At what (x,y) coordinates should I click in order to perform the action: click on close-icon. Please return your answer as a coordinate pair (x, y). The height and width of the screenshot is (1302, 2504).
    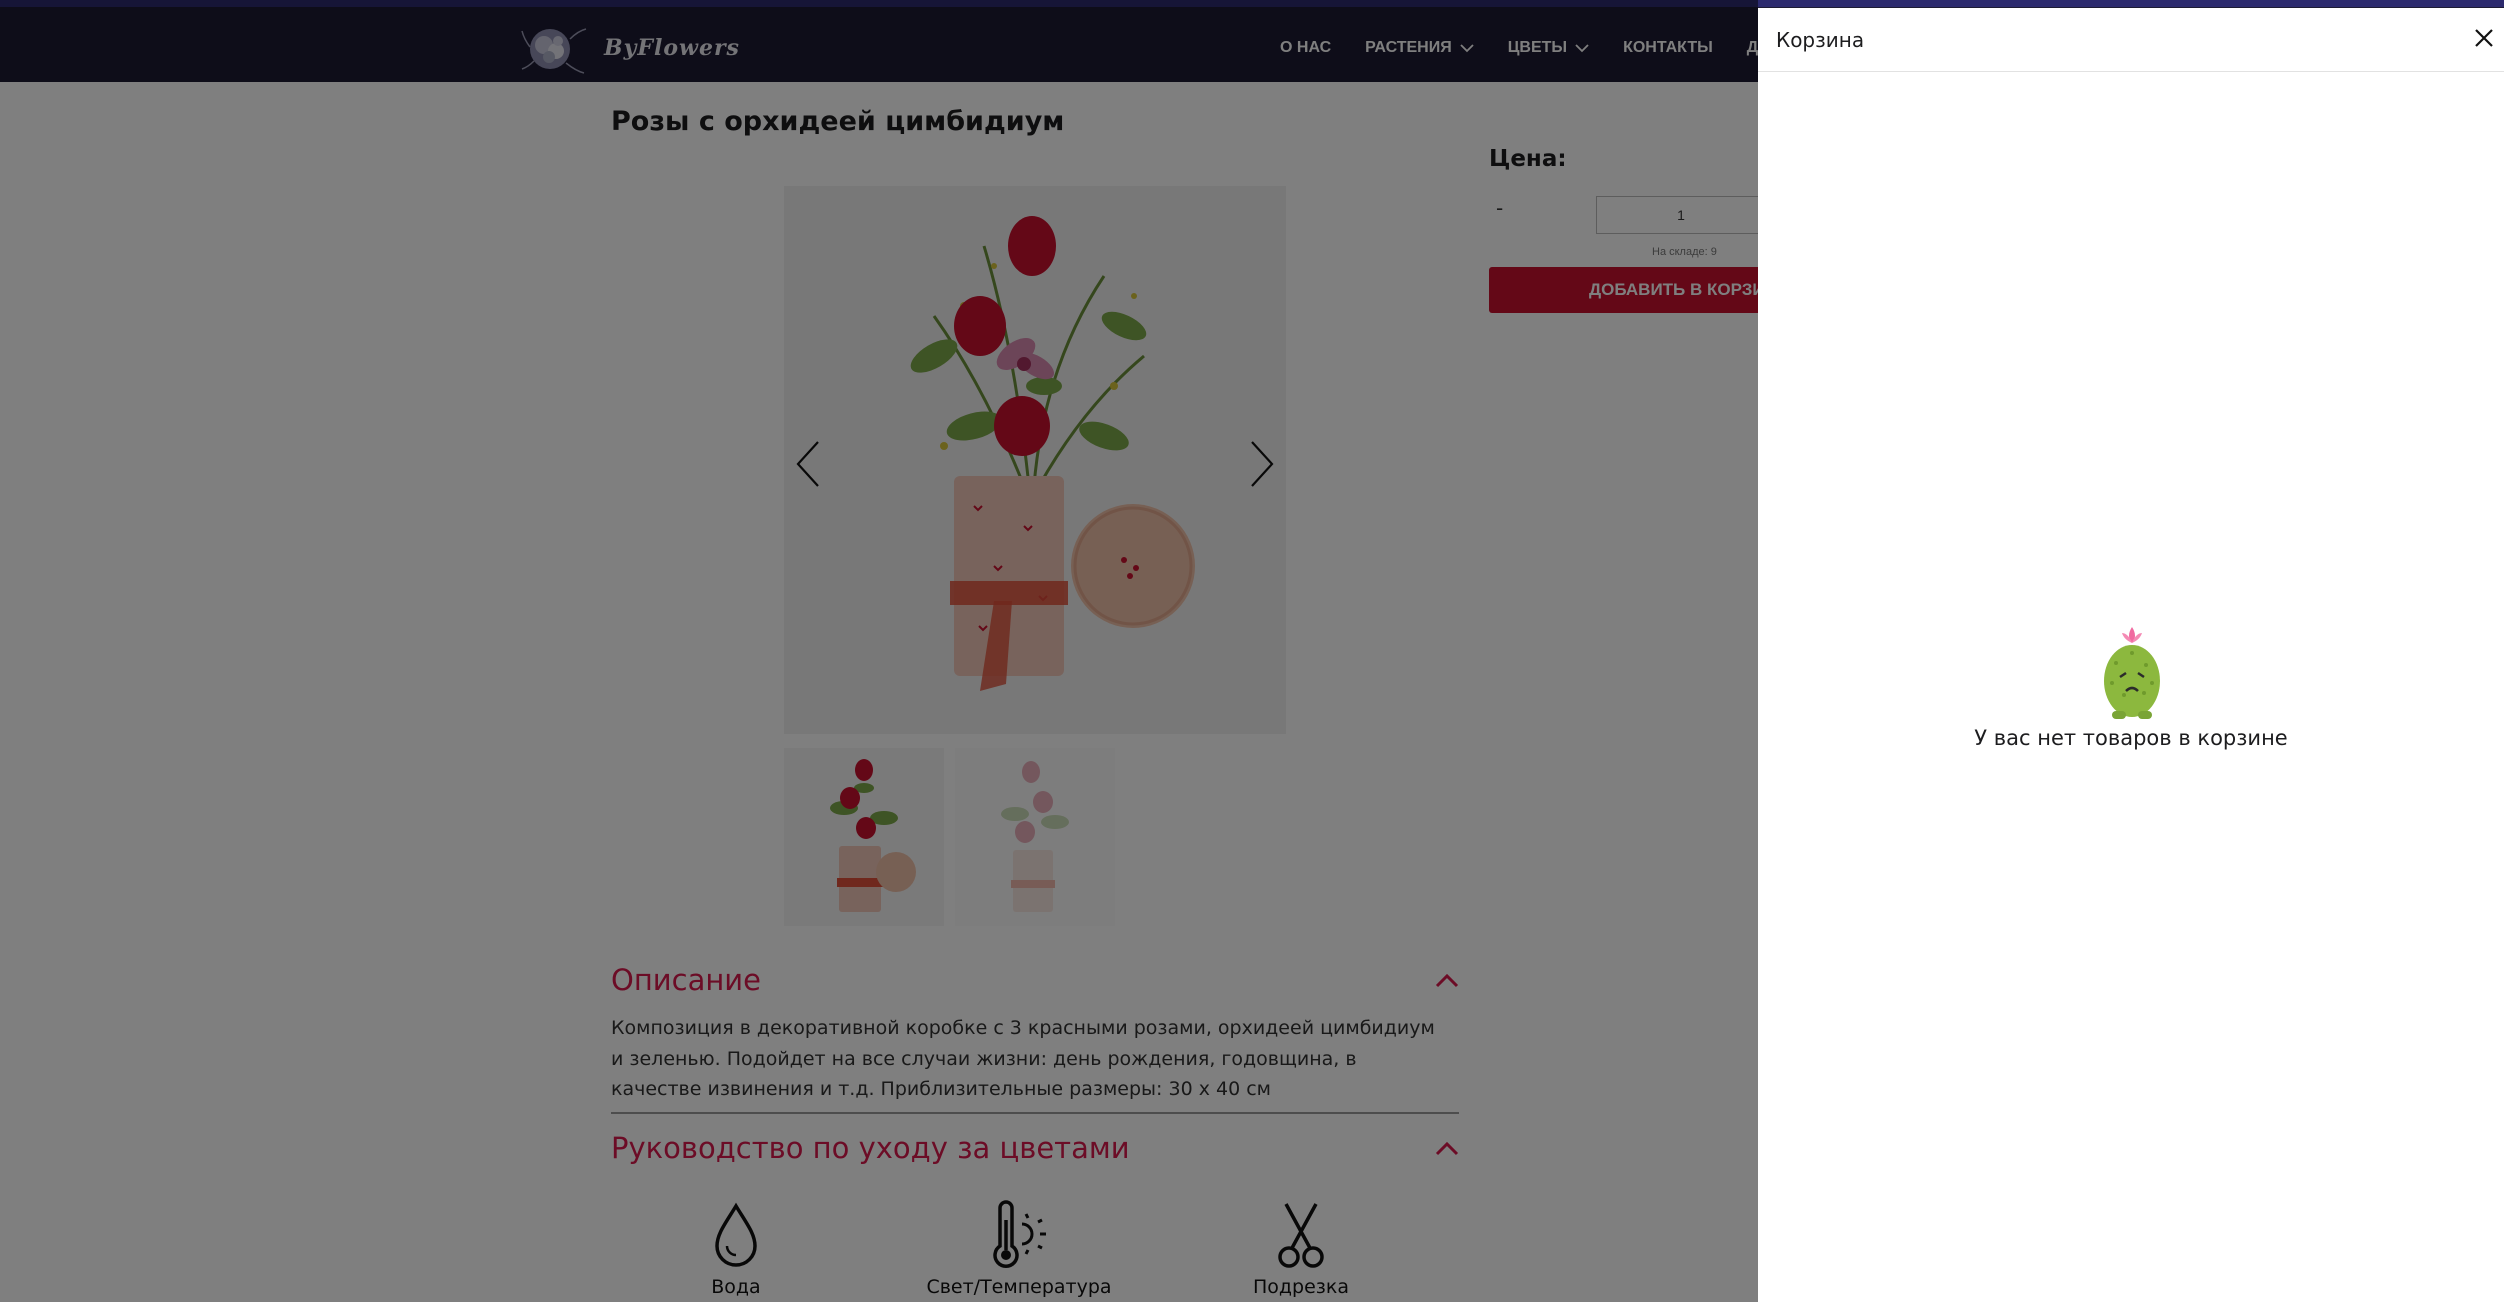
    Looking at the image, I should click on (2484, 38).